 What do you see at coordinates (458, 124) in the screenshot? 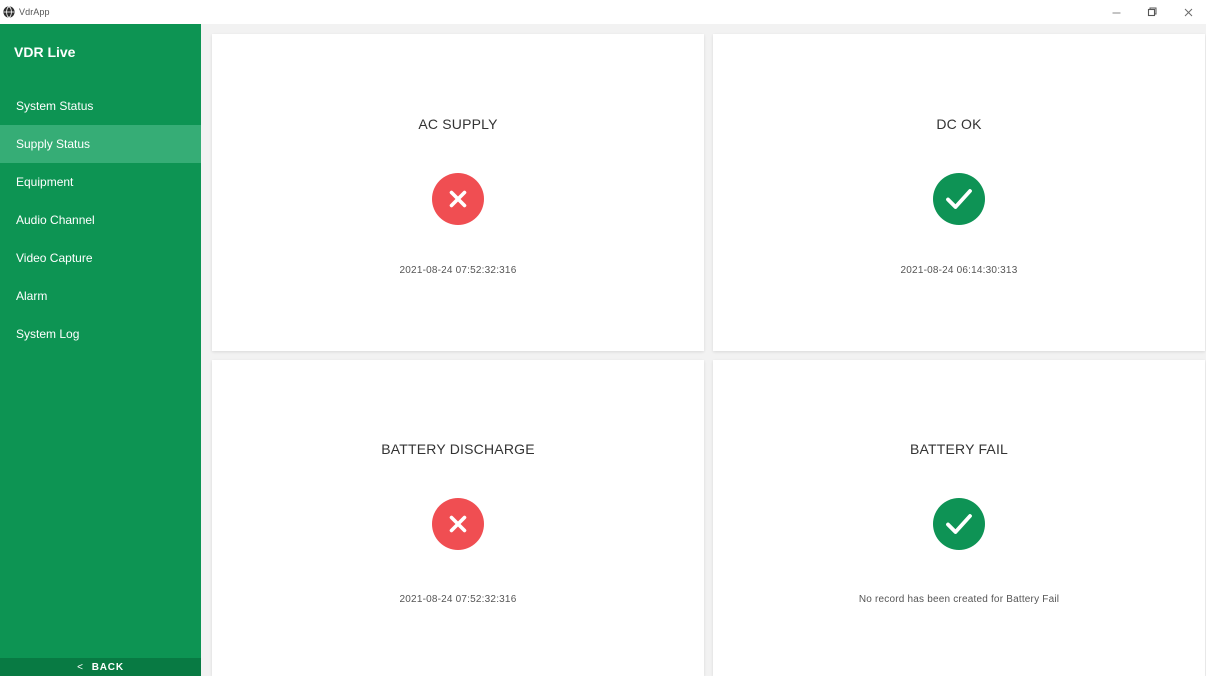
I see `card-title: AC SUPPLY` at bounding box center [458, 124].